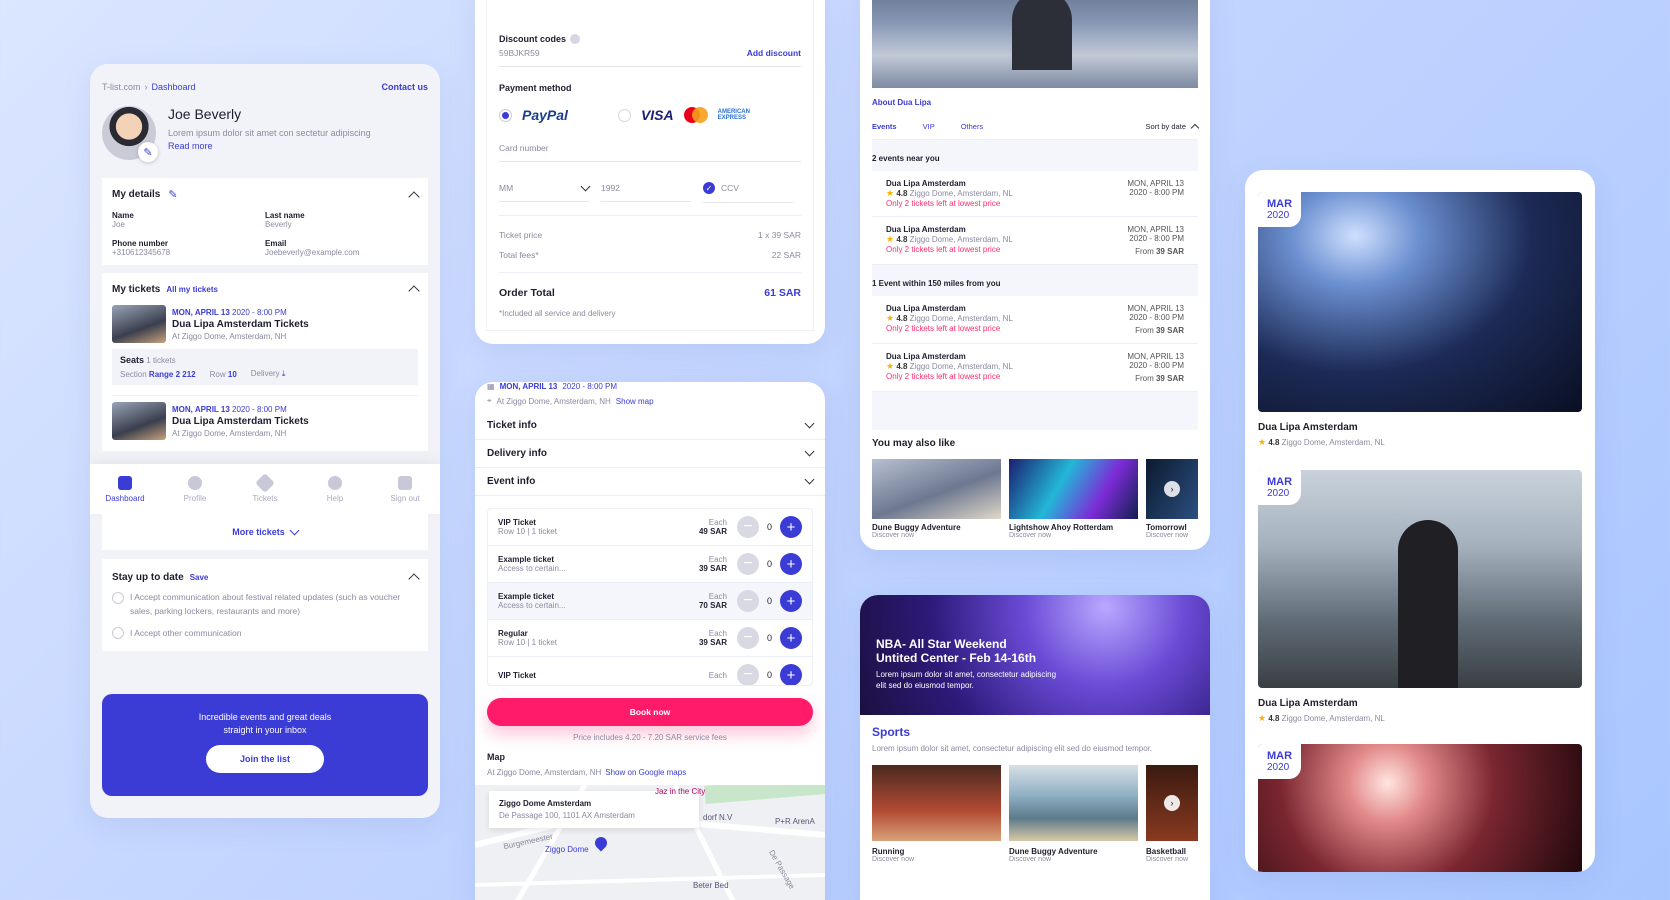 The image size is (1670, 900). What do you see at coordinates (1073, 814) in the screenshot?
I see `sport-card: Dune Buggy Adventure Discover now` at bounding box center [1073, 814].